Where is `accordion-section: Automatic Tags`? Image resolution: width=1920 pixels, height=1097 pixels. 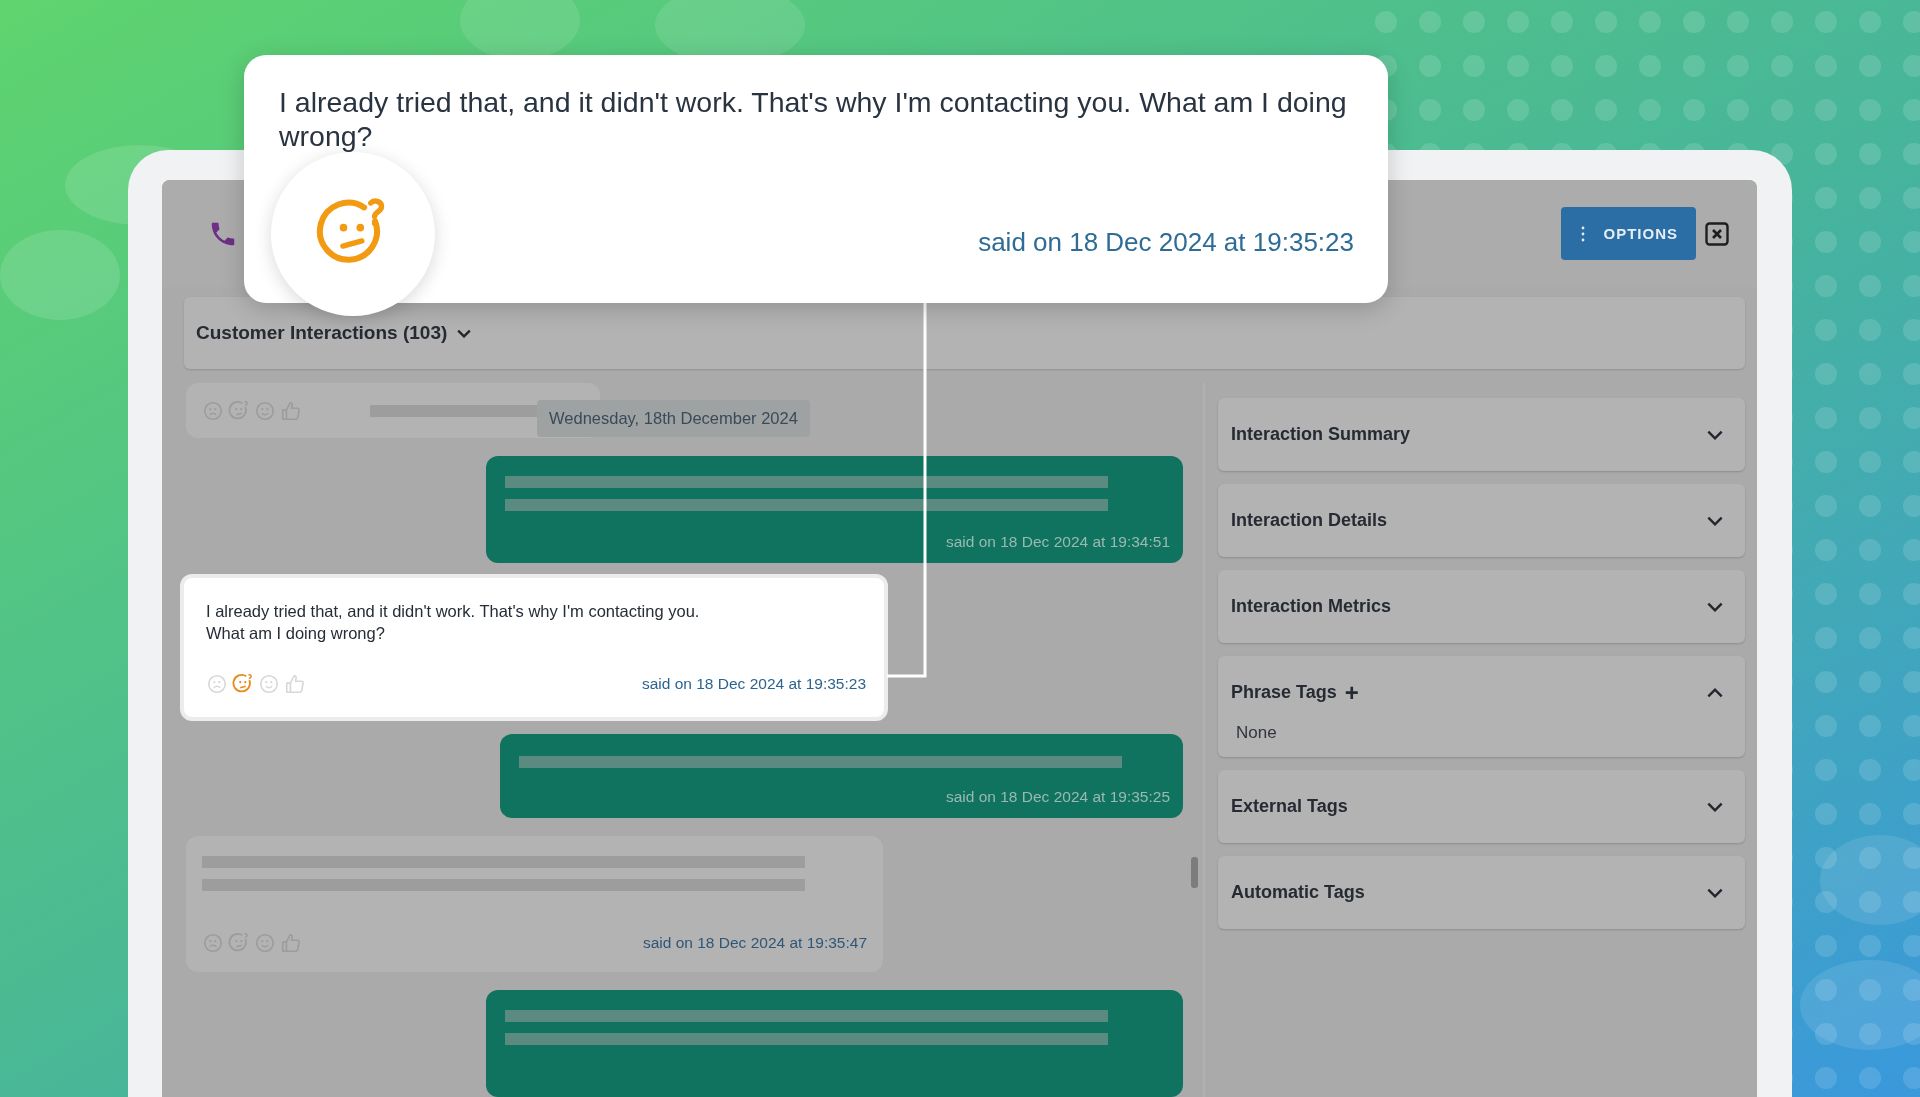
accordion-section: Automatic Tags is located at coordinates (1481, 892).